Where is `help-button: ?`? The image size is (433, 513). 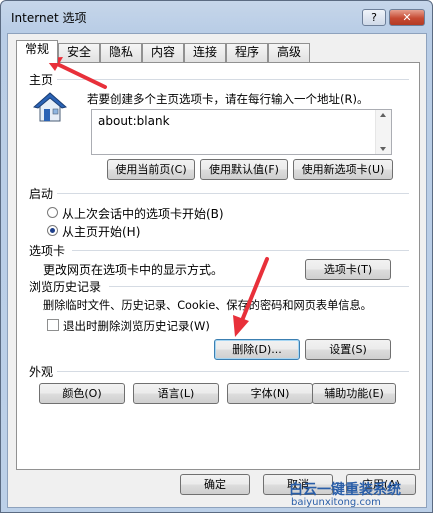
help-button: ? is located at coordinates (374, 17).